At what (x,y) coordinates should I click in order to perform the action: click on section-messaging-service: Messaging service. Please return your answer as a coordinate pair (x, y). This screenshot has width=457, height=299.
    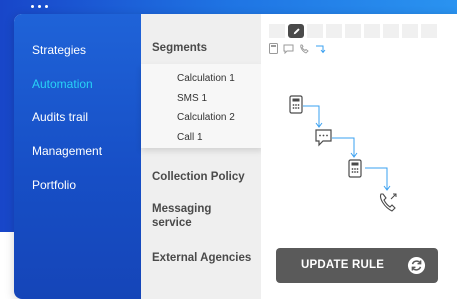
    Looking at the image, I should click on (192, 216).